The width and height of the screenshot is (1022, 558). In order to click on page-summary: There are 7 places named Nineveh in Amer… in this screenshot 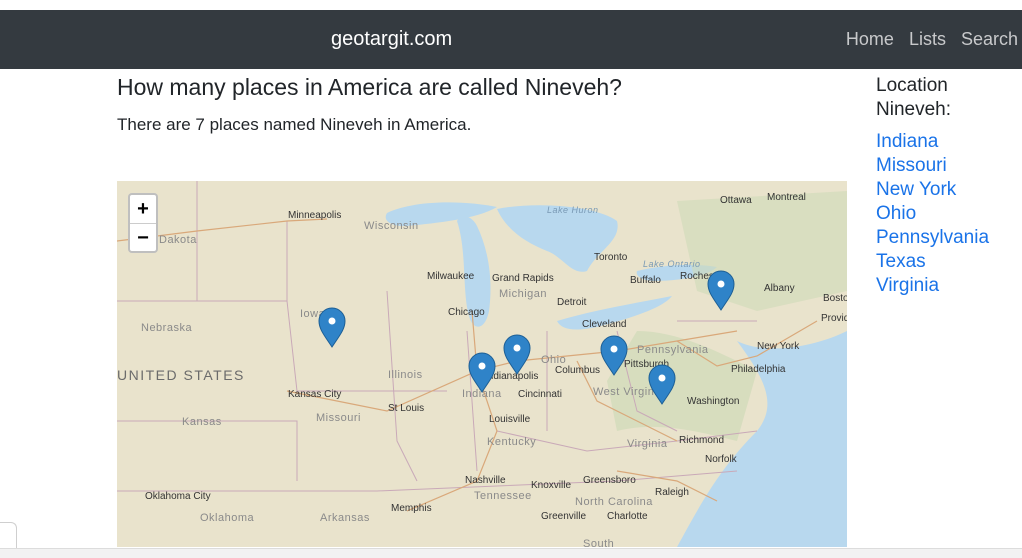, I will do `click(294, 124)`.